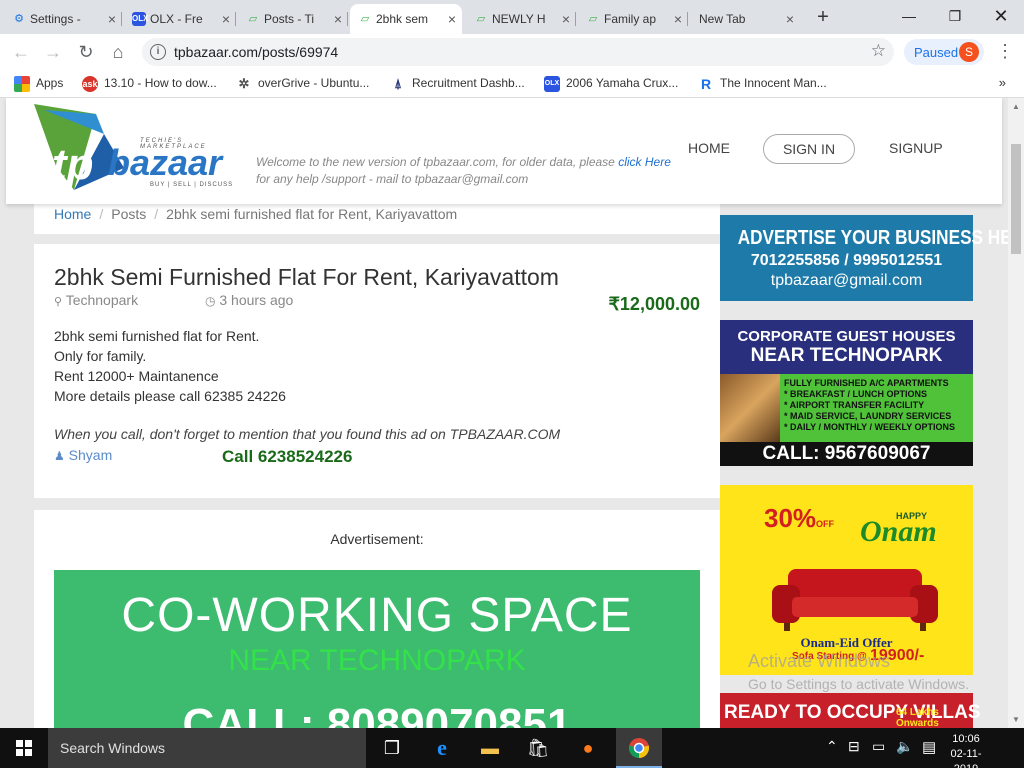 This screenshot has width=1024, height=768. Describe the element at coordinates (86, 52) in the screenshot. I see `reload-icon: ↻` at that location.